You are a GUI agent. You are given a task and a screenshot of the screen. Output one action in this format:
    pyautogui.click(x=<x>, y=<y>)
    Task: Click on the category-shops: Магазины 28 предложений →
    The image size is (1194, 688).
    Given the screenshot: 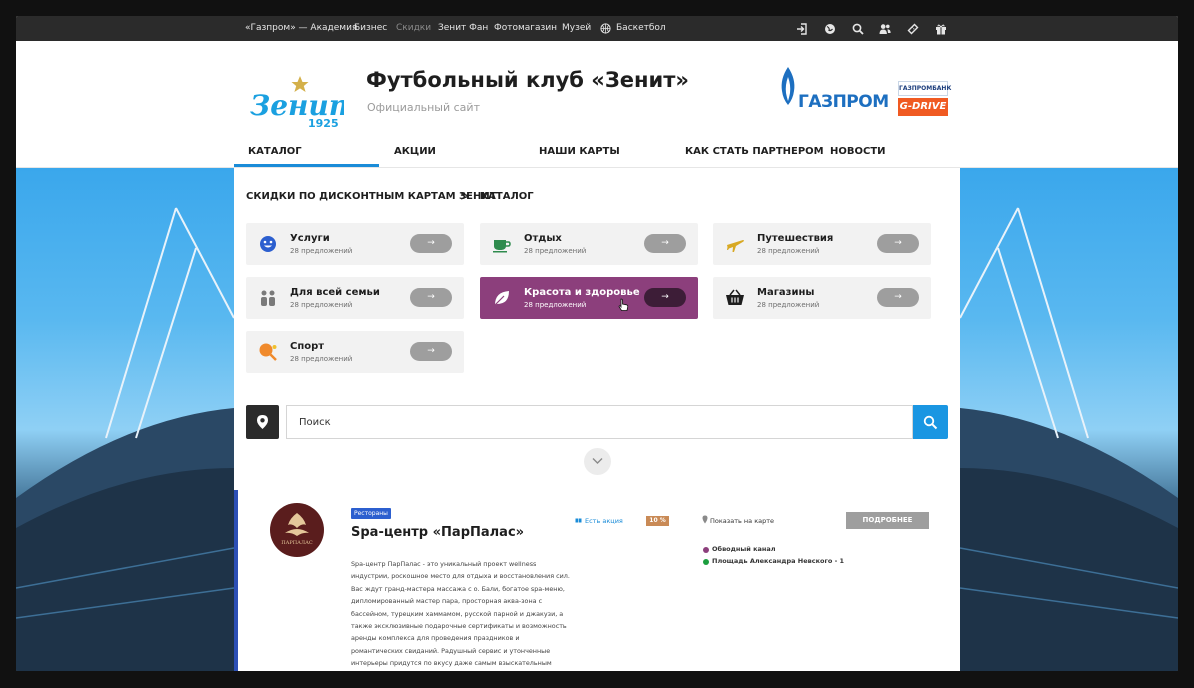 What is the action you would take?
    pyautogui.click(x=822, y=298)
    